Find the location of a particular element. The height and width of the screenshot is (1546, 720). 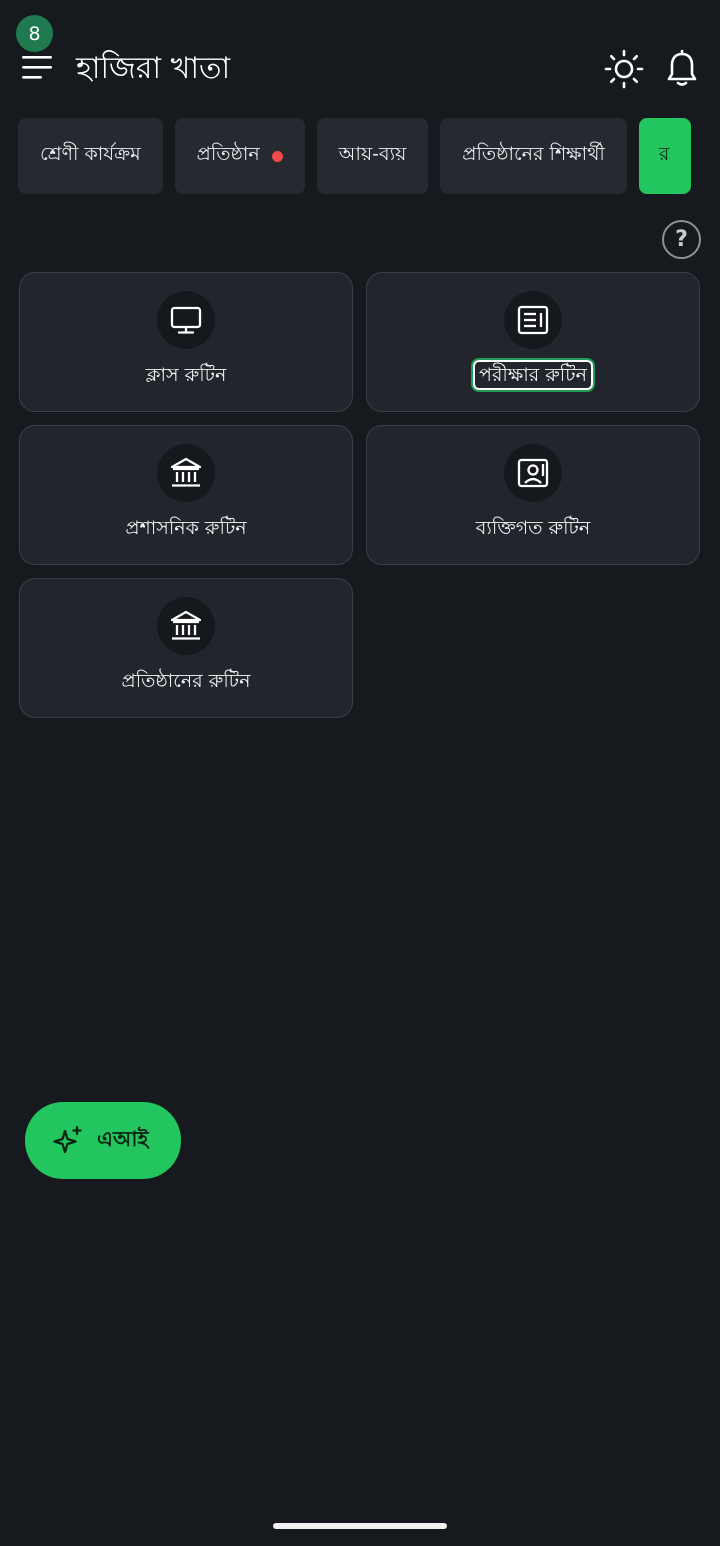

monitor-icon is located at coordinates (186, 320).